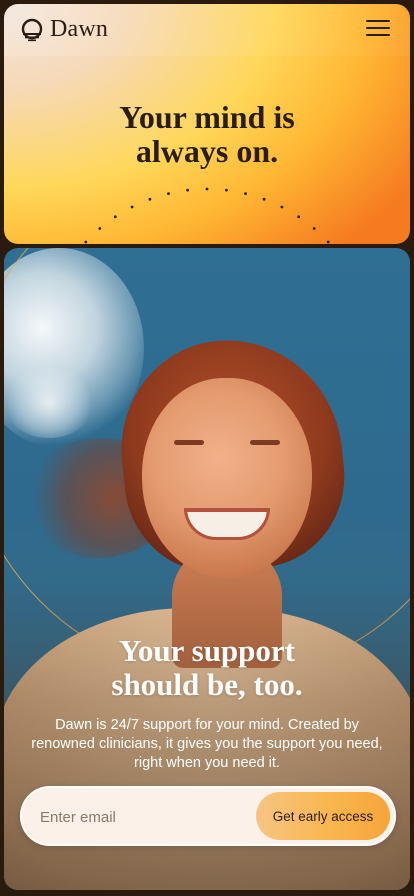 The image size is (414, 896). Describe the element at coordinates (145, 817) in the screenshot. I see `email-input` at that location.